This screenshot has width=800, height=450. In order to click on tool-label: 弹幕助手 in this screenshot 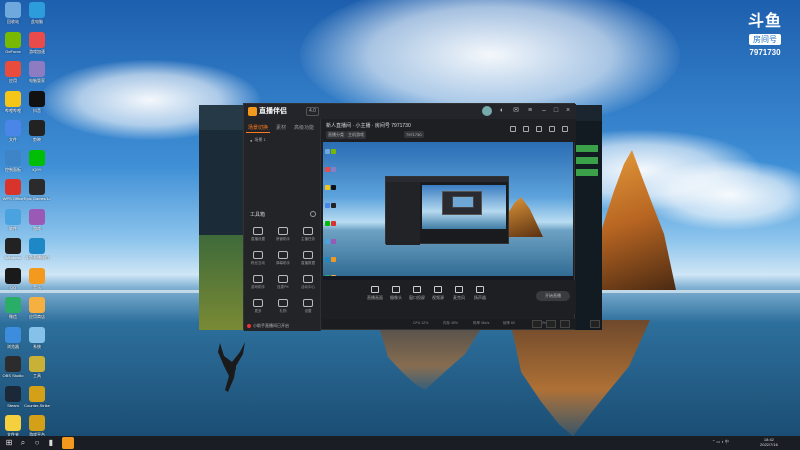, I will do `click(283, 263)`.